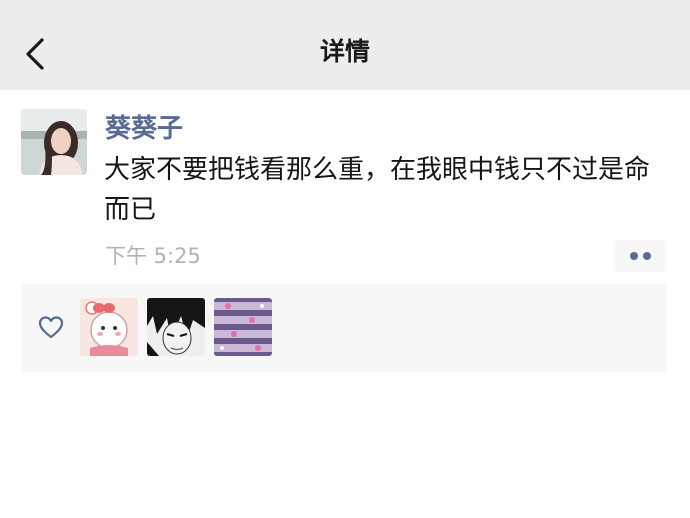 The height and width of the screenshot is (518, 690). Describe the element at coordinates (377, 190) in the screenshot. I see `post-content: 大家不要把钱看那么重，在我眼中钱只不过是命而已` at that location.